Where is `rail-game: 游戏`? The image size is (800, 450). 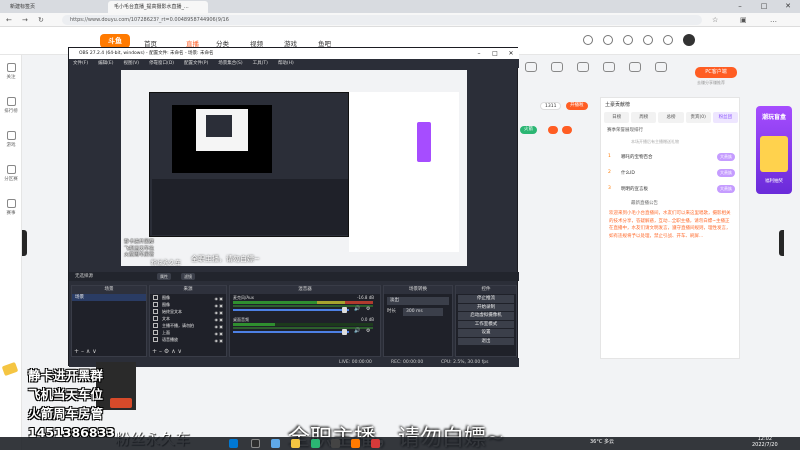 rail-game: 游戏 is located at coordinates (11, 139).